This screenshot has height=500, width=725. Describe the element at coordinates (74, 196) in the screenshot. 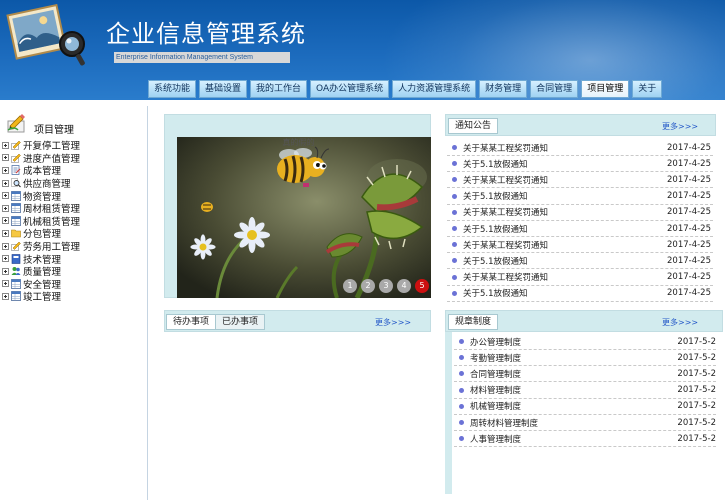

I see `sidebar-item: 物资管理` at that location.